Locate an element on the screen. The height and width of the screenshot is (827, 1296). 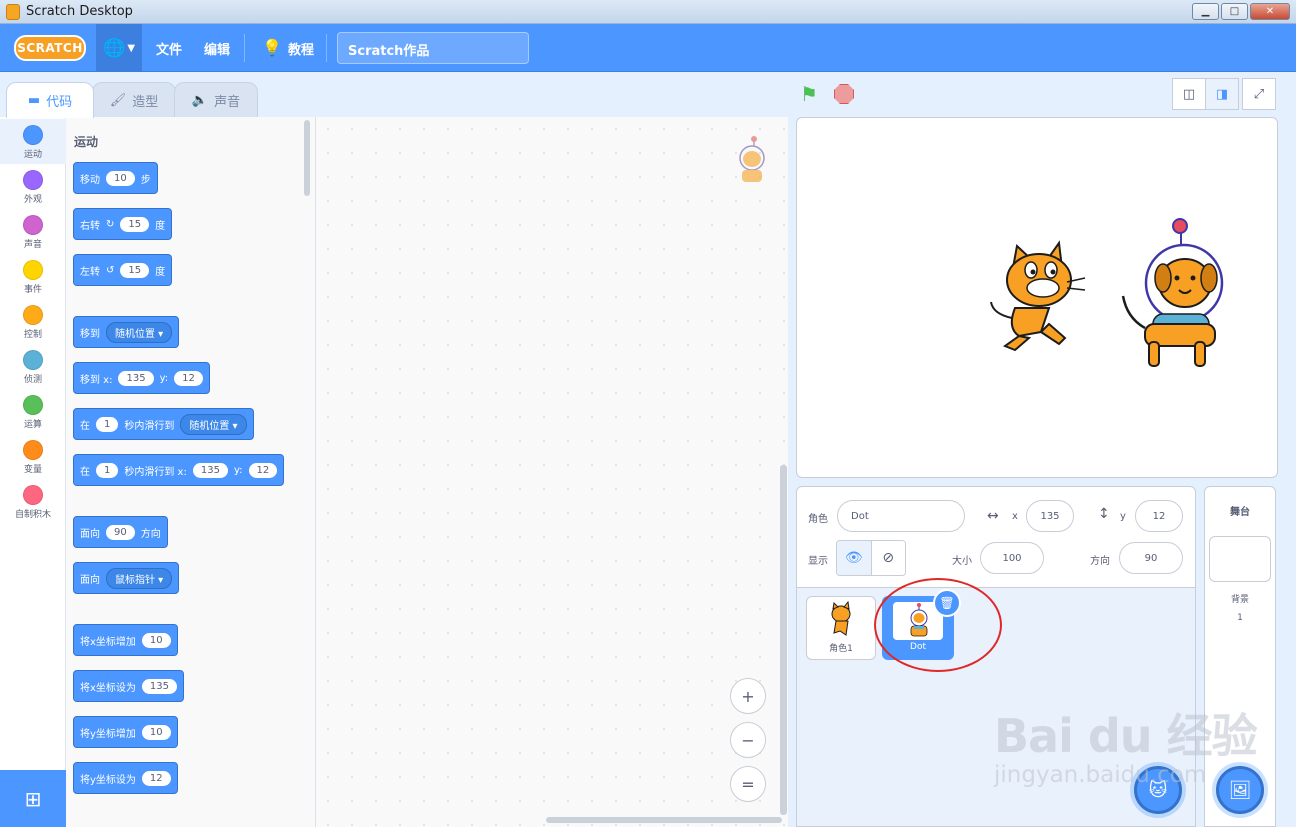
control-dot-icon is located at coordinates (33, 315).